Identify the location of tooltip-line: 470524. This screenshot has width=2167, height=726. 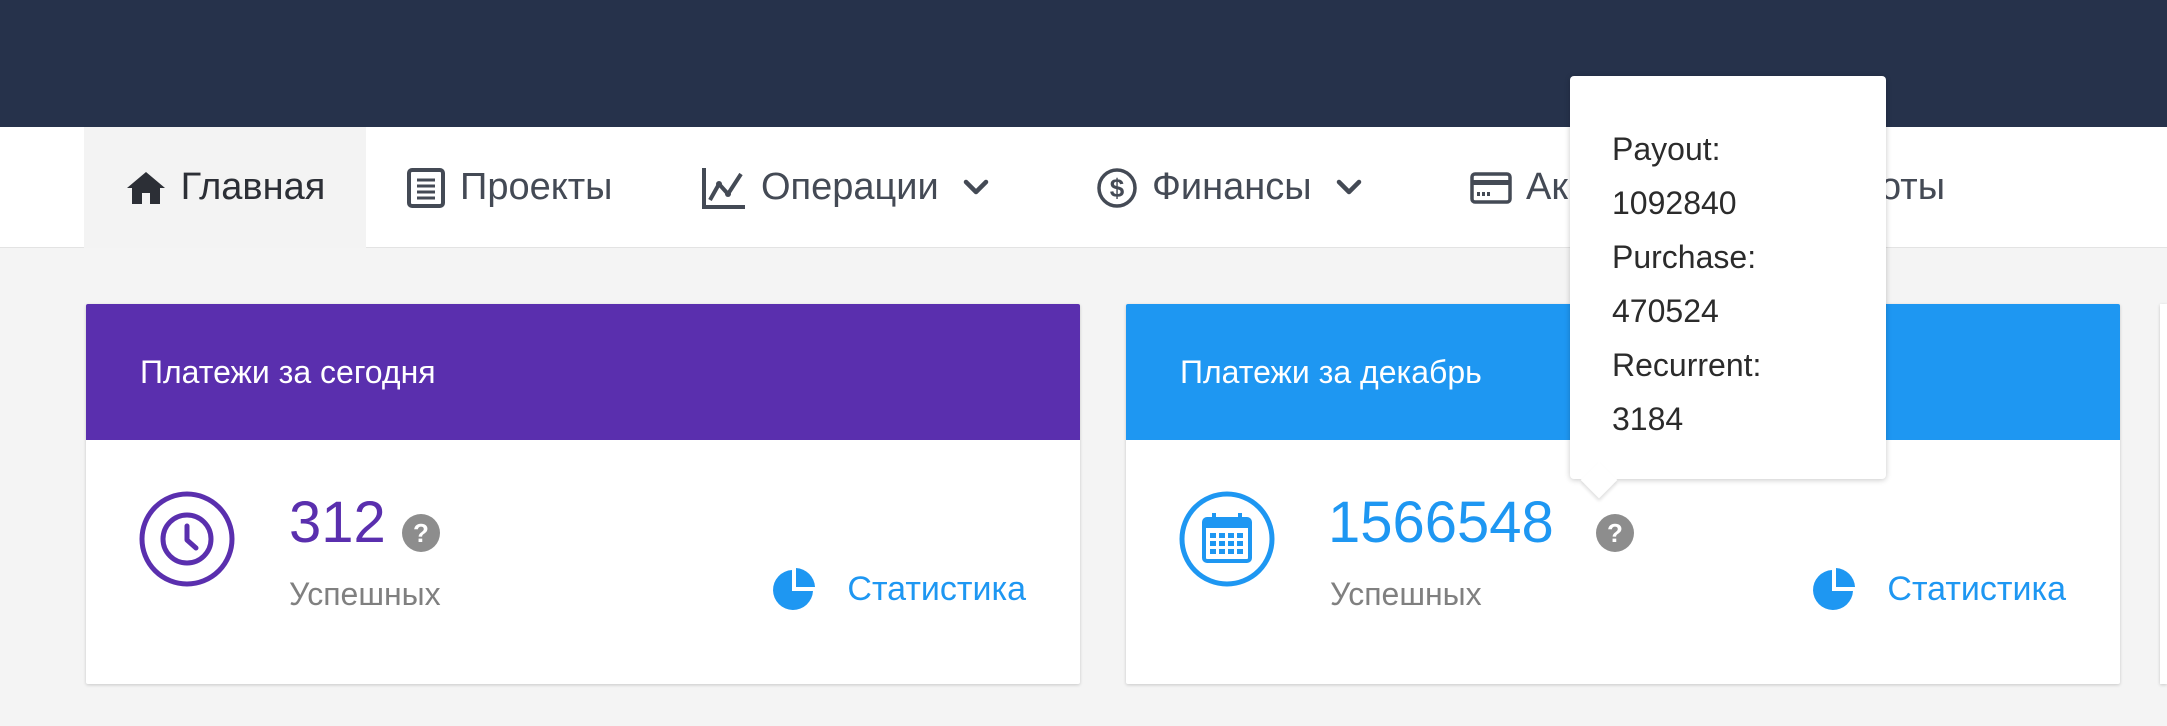
(1665, 311).